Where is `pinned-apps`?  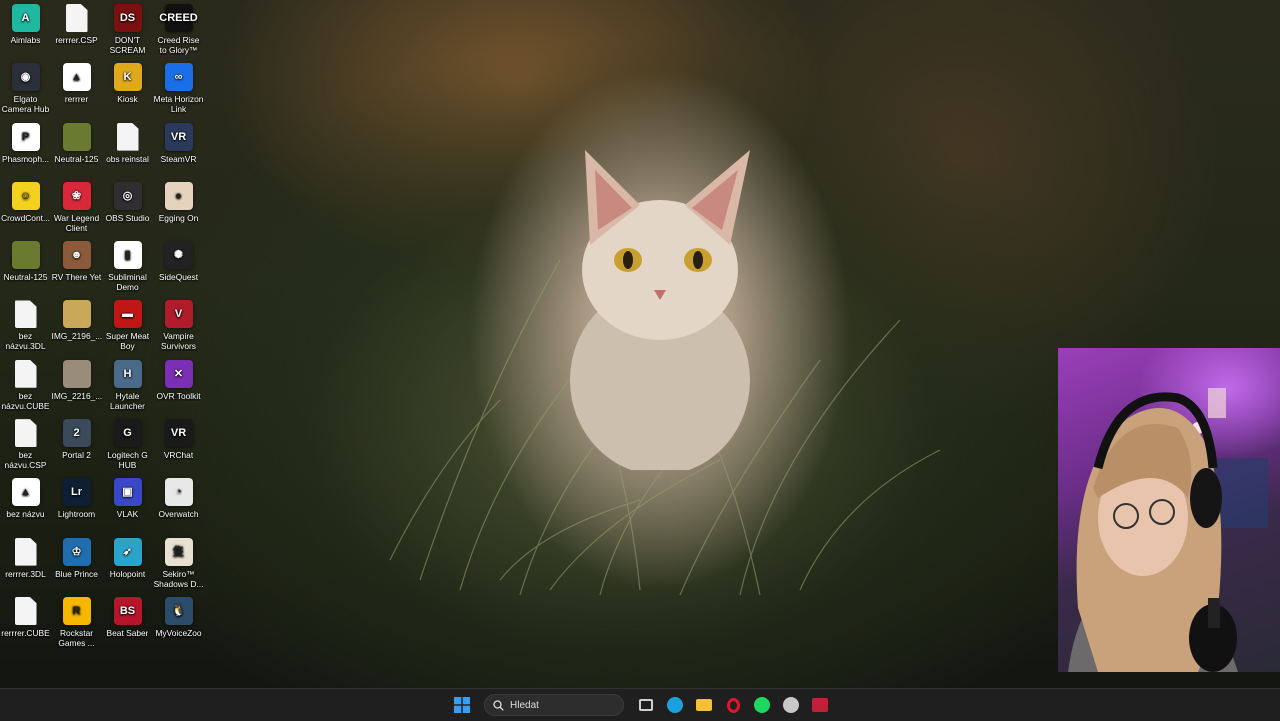
pinned-apps is located at coordinates (733, 705).